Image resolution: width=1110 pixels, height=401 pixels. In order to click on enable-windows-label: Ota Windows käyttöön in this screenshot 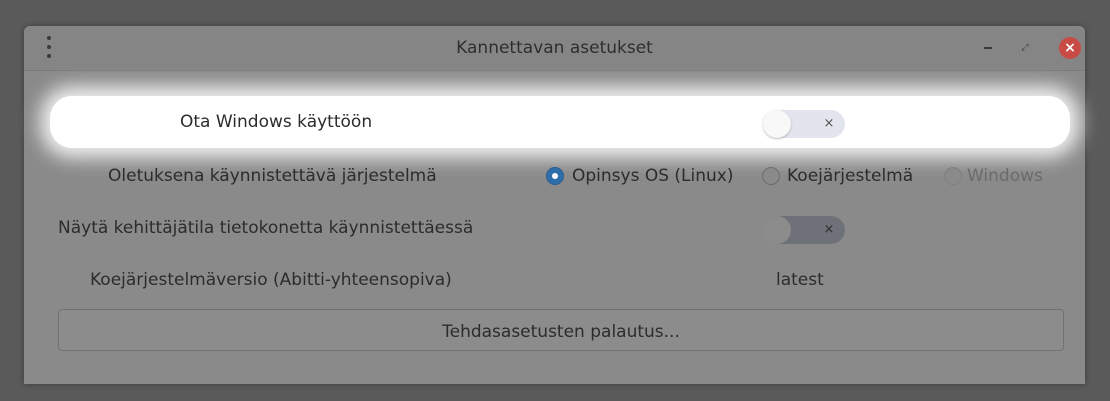, I will do `click(276, 122)`.